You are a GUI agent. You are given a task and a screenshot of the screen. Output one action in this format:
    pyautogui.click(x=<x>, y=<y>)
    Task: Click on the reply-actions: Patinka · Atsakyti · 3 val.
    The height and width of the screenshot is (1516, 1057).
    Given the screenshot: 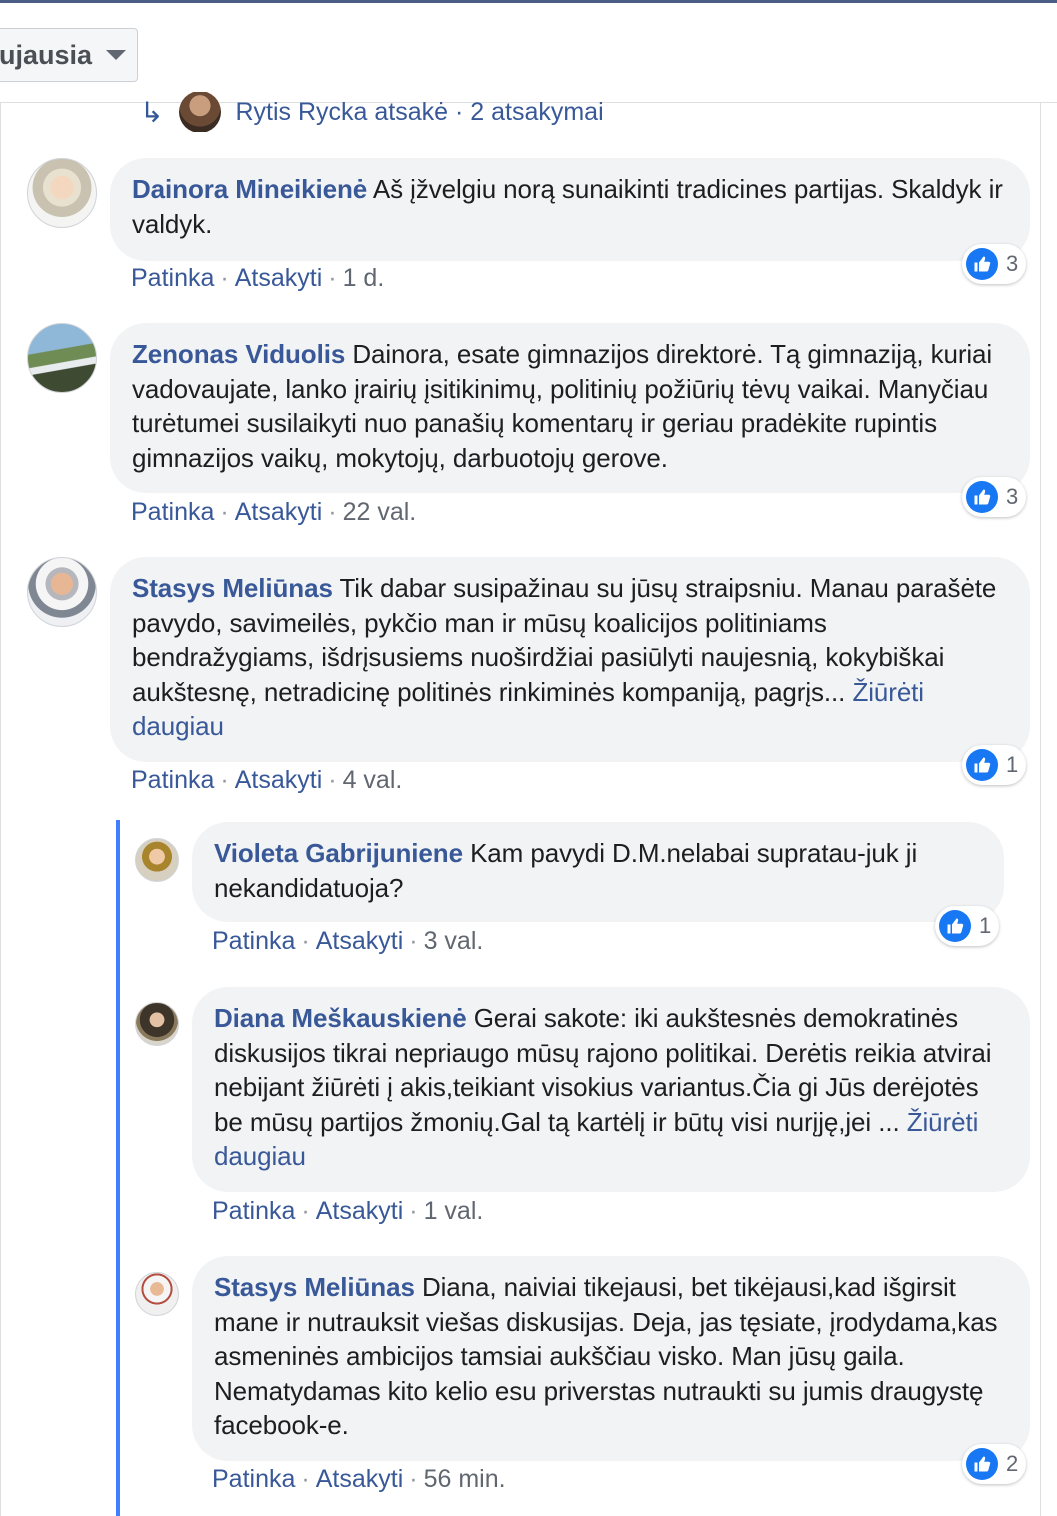 What is the action you would take?
    pyautogui.click(x=347, y=941)
    